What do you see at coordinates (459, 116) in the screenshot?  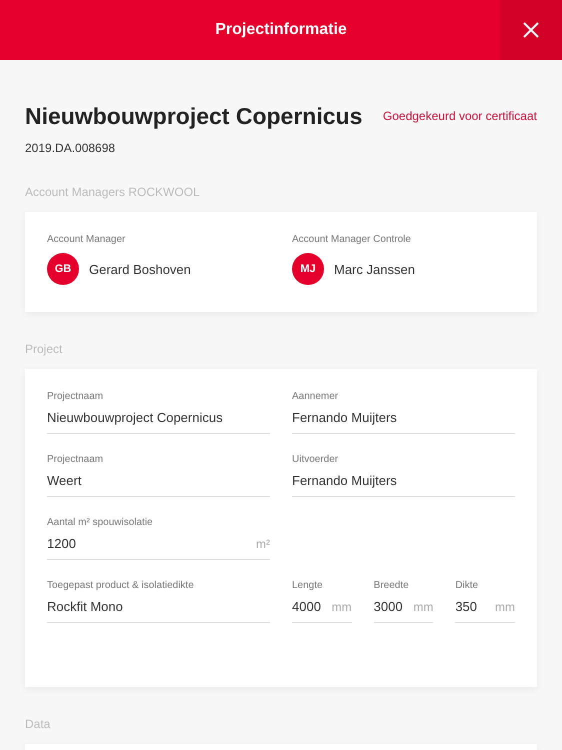 I see `status-label: Goedgekeurd voor certificaat` at bounding box center [459, 116].